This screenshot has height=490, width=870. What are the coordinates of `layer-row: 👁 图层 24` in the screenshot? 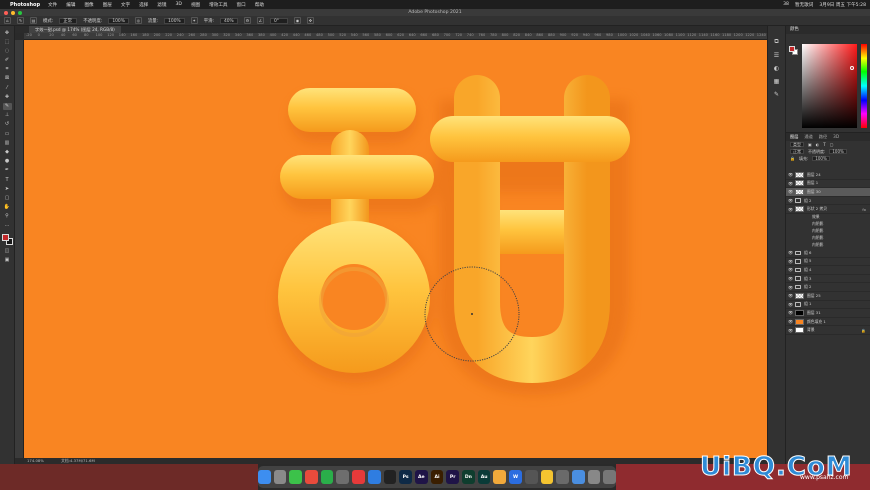 It's located at (828, 175).